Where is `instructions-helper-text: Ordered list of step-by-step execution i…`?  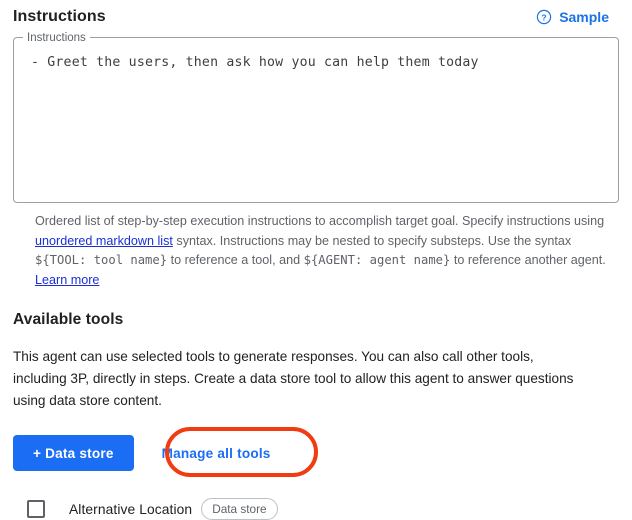
instructions-helper-text: Ordered list of step-by-step execution i… is located at coordinates (316, 251).